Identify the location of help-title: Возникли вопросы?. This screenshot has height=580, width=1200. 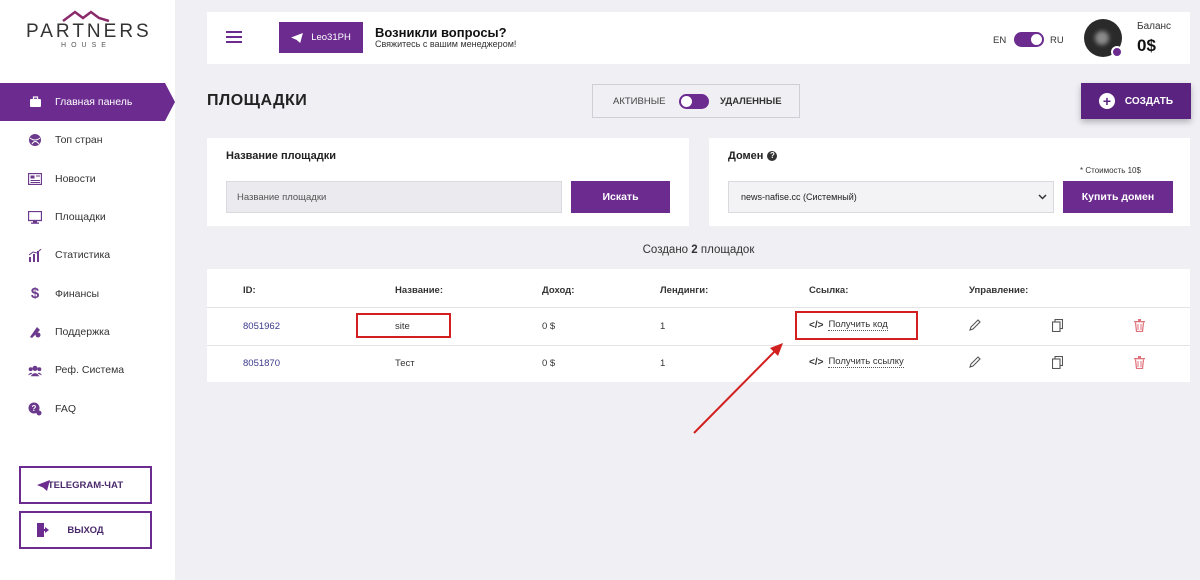
(441, 32).